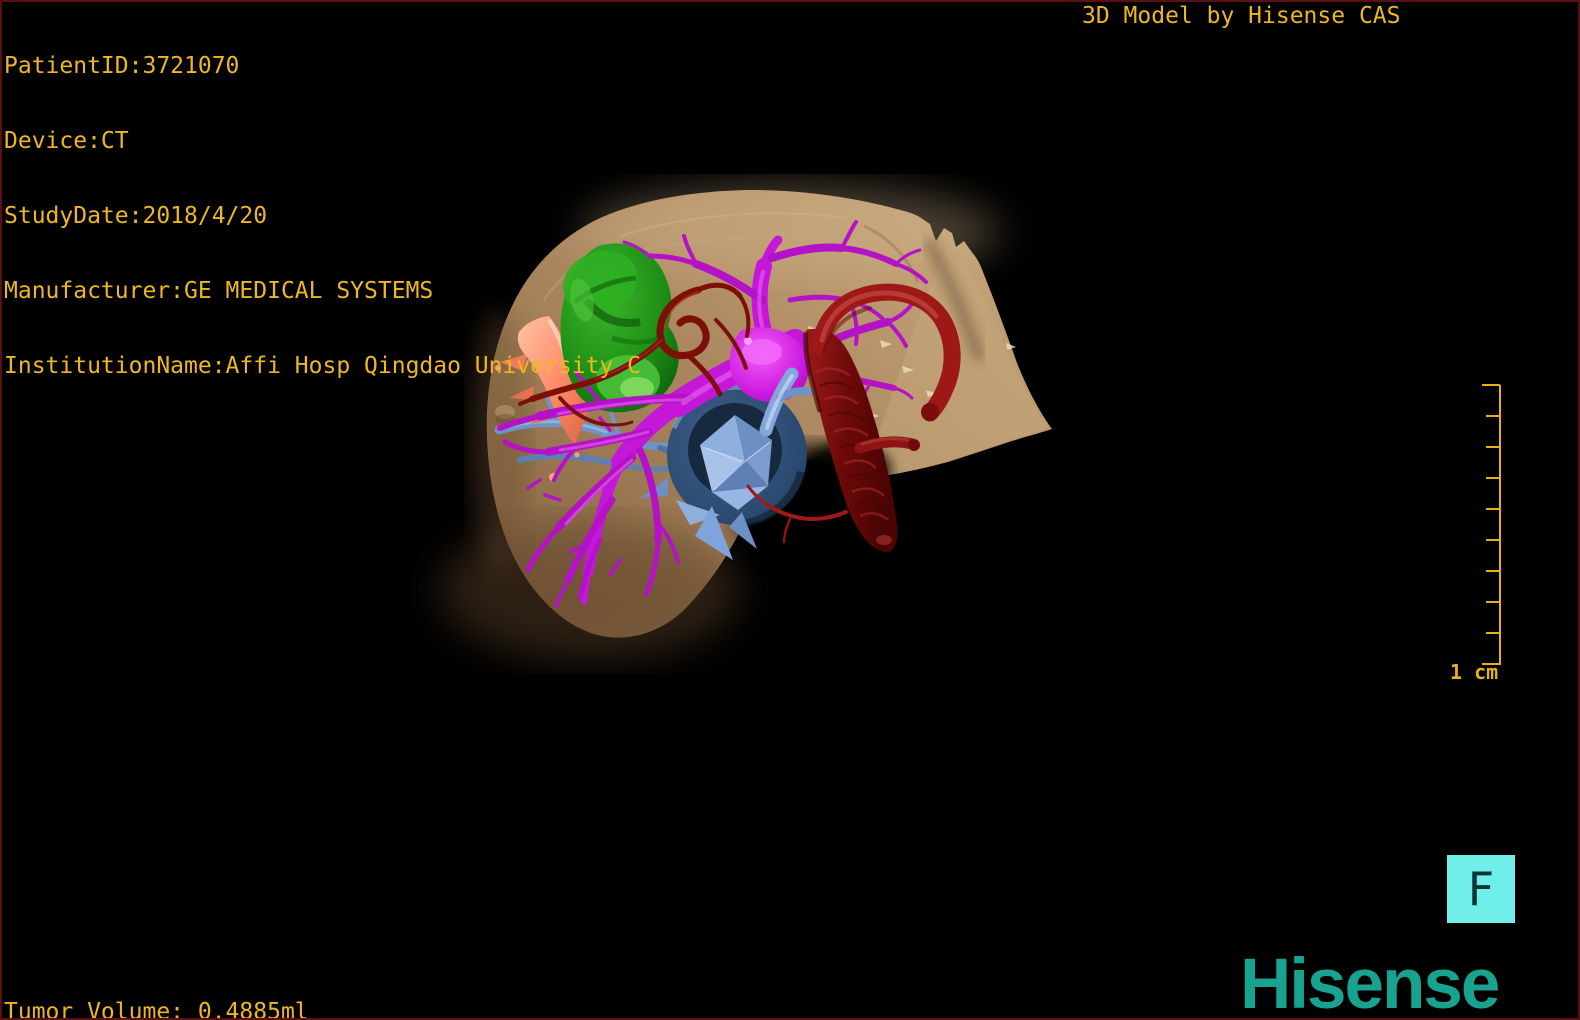 The height and width of the screenshot is (1020, 1580). What do you see at coordinates (122, 66) in the screenshot?
I see `patient-id-text: PatientID:3721070` at bounding box center [122, 66].